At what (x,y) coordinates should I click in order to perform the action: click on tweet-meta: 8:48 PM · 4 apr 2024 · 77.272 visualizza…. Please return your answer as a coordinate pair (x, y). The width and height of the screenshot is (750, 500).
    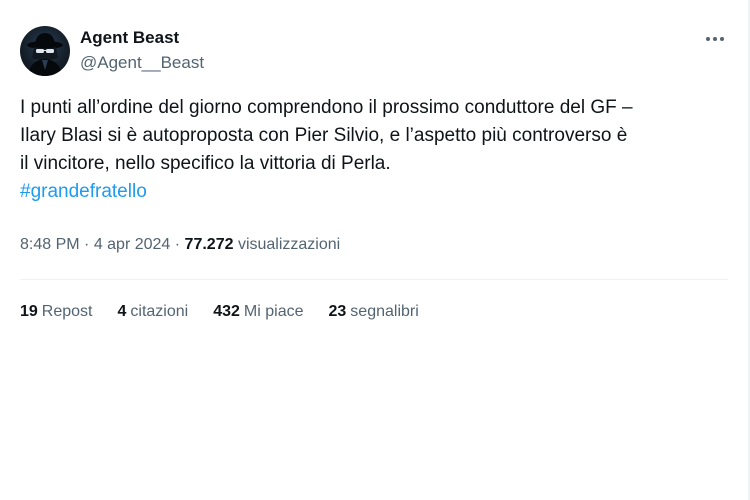
    Looking at the image, I should click on (180, 245).